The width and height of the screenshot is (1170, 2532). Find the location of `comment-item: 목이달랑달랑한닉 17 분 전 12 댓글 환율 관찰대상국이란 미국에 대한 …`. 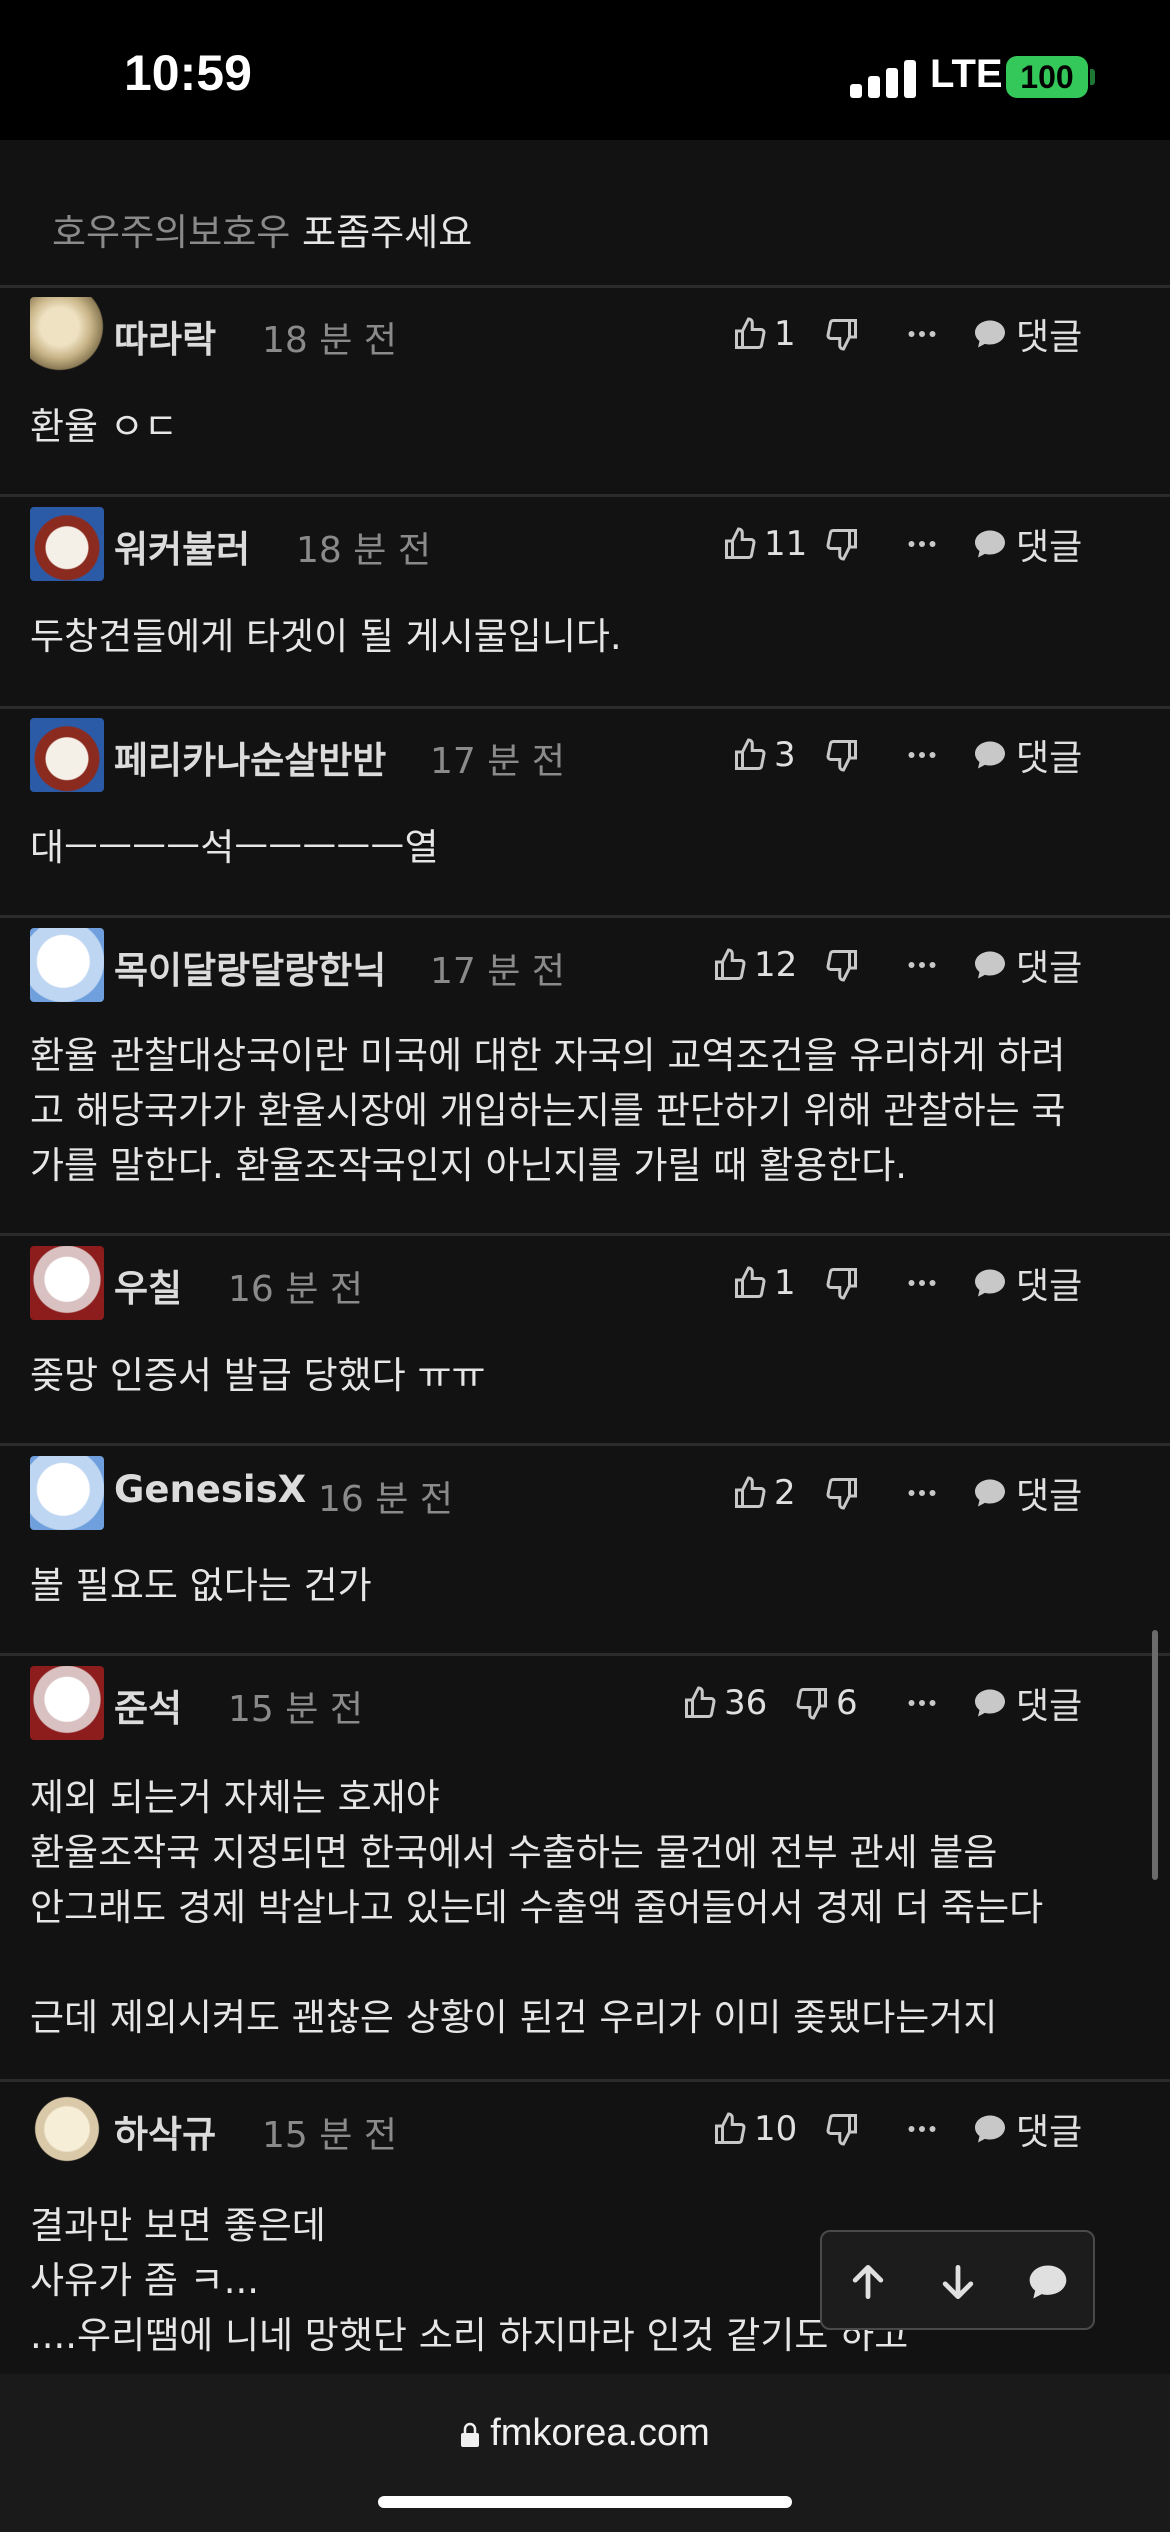

comment-item: 목이달랑달랑한닉 17 분 전 12 댓글 환율 관찰대상국이란 미국에 대한 … is located at coordinates (585, 1078).